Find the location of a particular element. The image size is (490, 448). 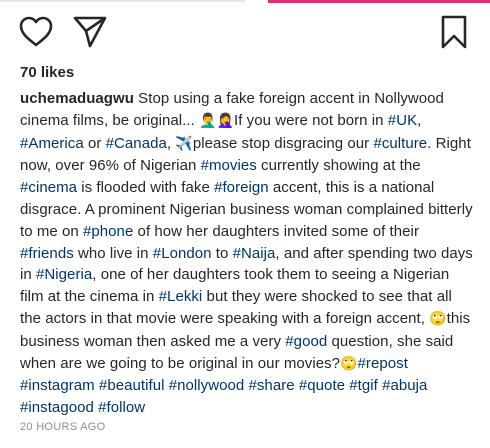

post-action-bar is located at coordinates (245, 32).